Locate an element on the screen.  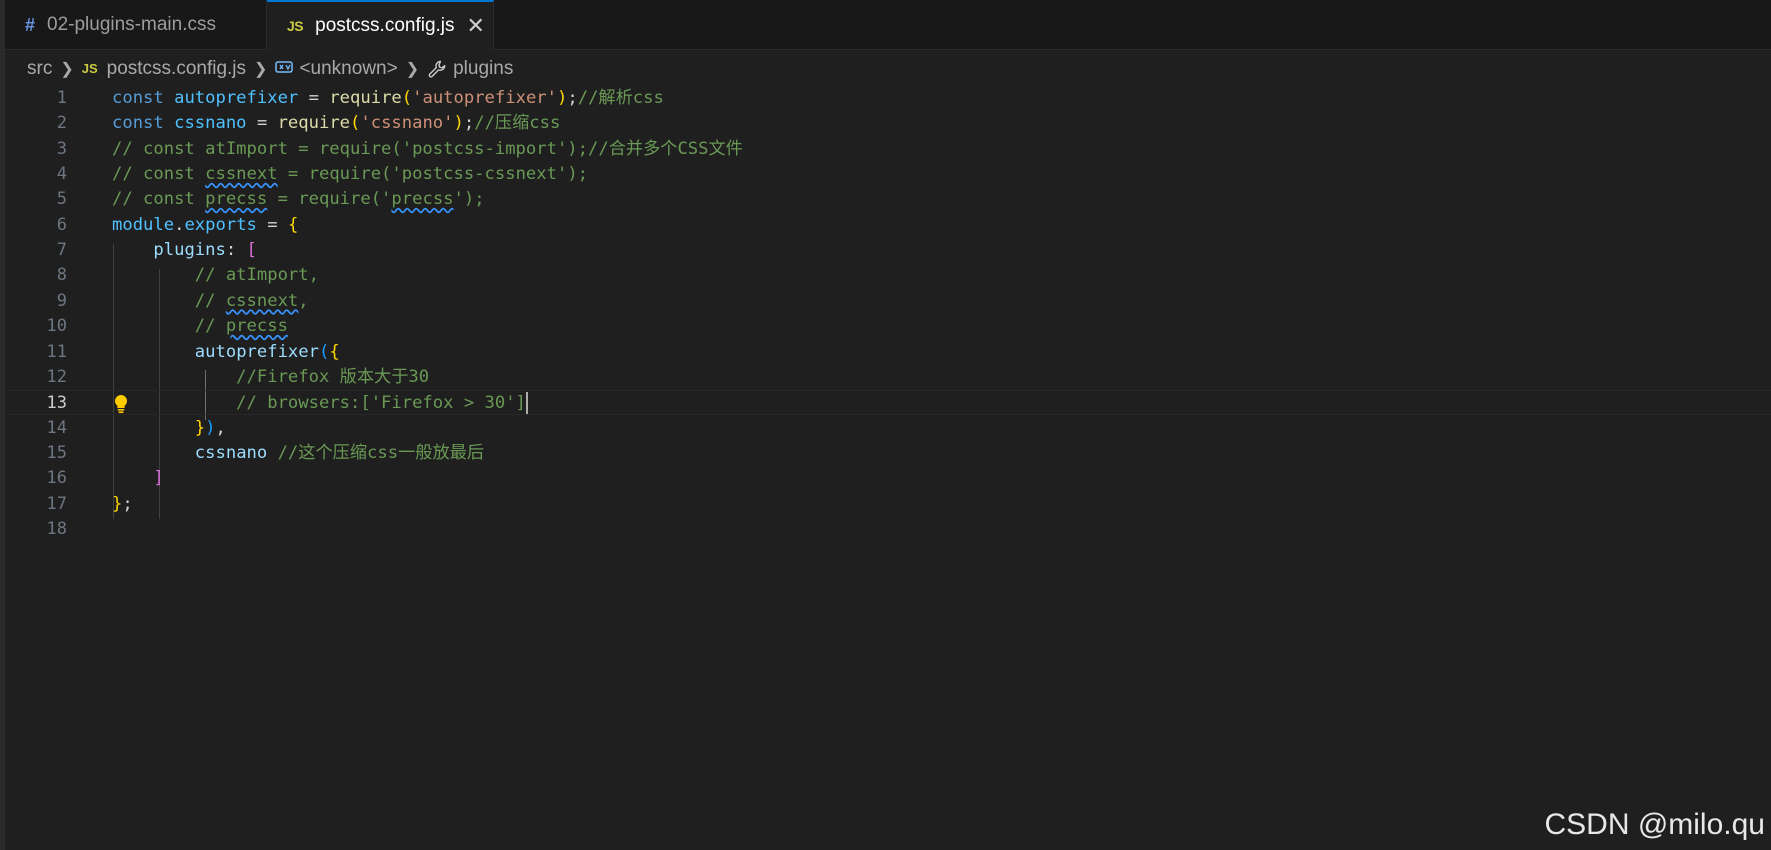
code-token: { is located at coordinates (334, 351).